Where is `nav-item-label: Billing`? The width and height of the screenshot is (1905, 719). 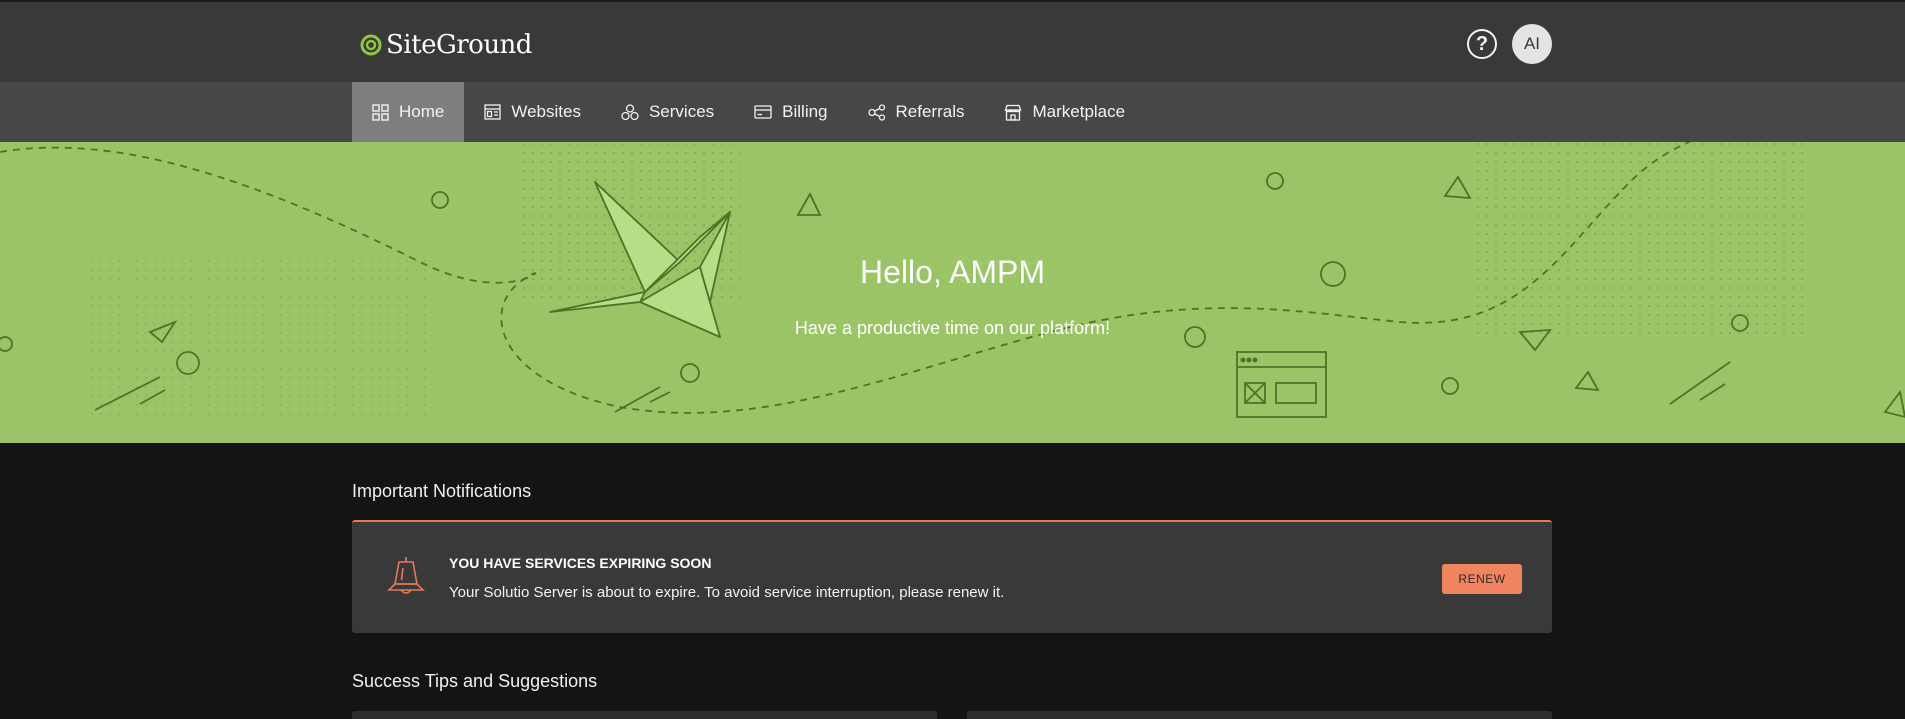
nav-item-label: Billing is located at coordinates (805, 111).